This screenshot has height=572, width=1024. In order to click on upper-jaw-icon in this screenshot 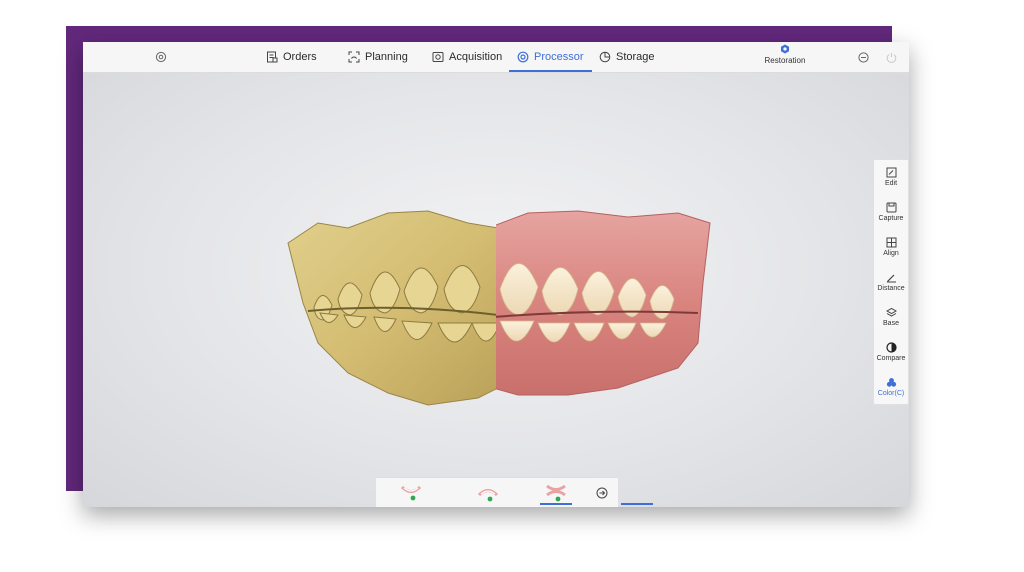, I will do `click(411, 493)`.